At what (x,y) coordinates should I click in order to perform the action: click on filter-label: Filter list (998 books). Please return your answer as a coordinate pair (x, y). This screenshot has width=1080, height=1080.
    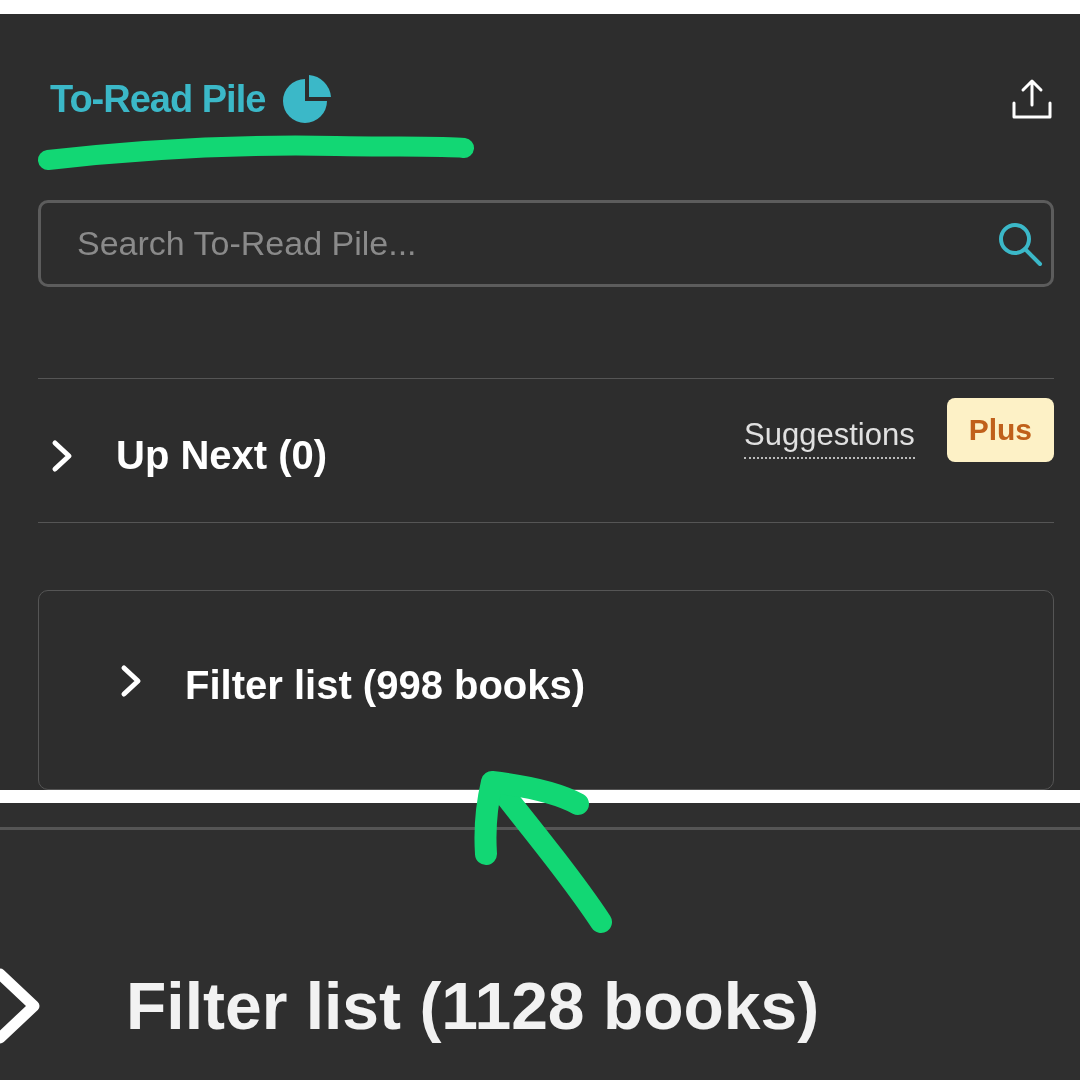
    Looking at the image, I should click on (385, 685).